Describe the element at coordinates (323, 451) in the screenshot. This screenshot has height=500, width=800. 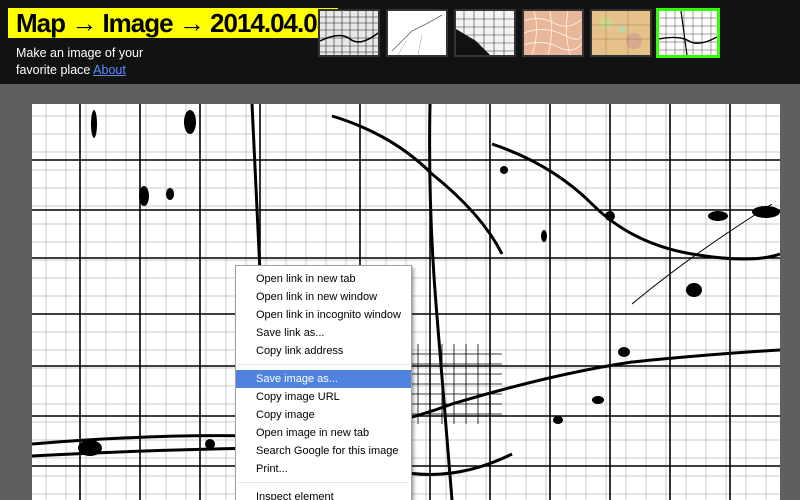
I see `menu-search-google-image: Search Google for this image` at that location.